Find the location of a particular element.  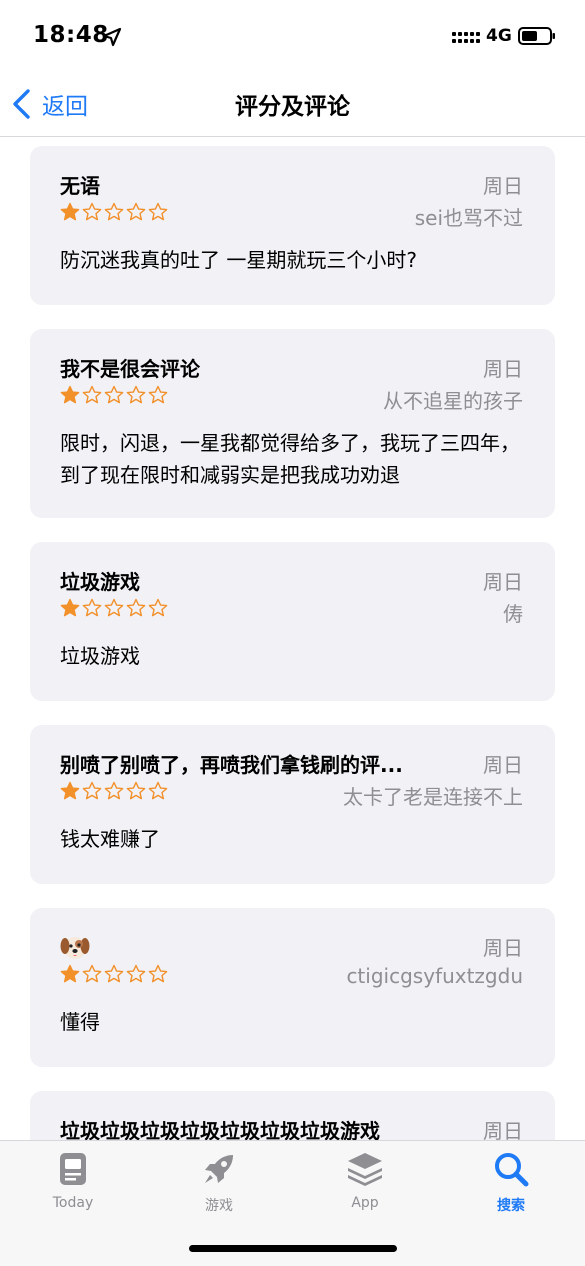

tab-search: 搜索 is located at coordinates (511, 1184).